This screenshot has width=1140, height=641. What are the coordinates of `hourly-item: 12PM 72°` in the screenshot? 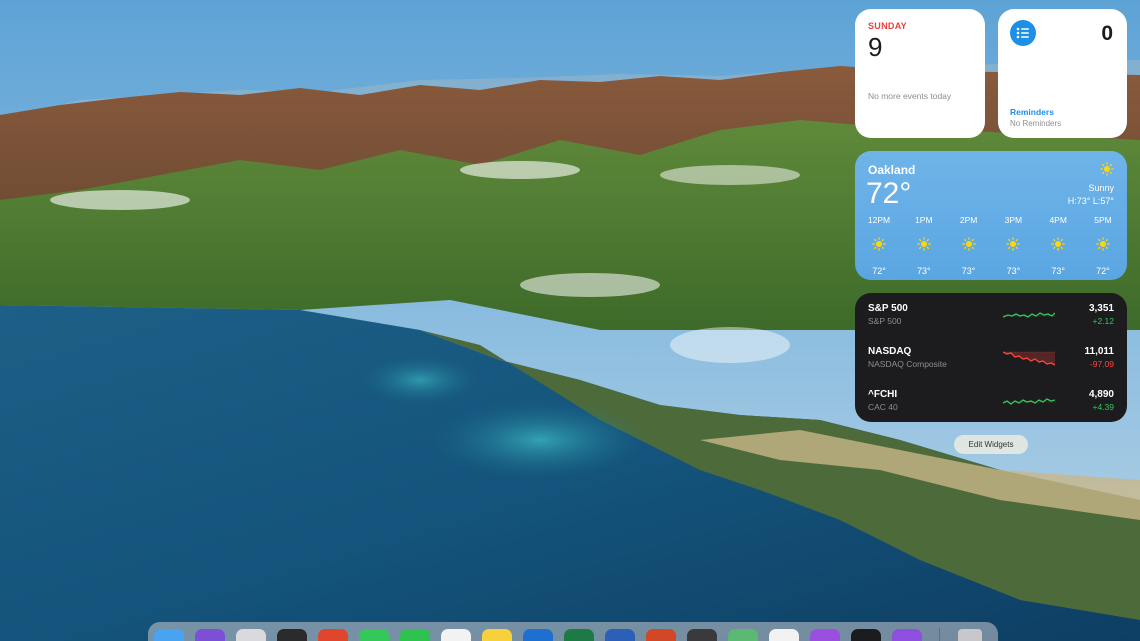 It's located at (879, 245).